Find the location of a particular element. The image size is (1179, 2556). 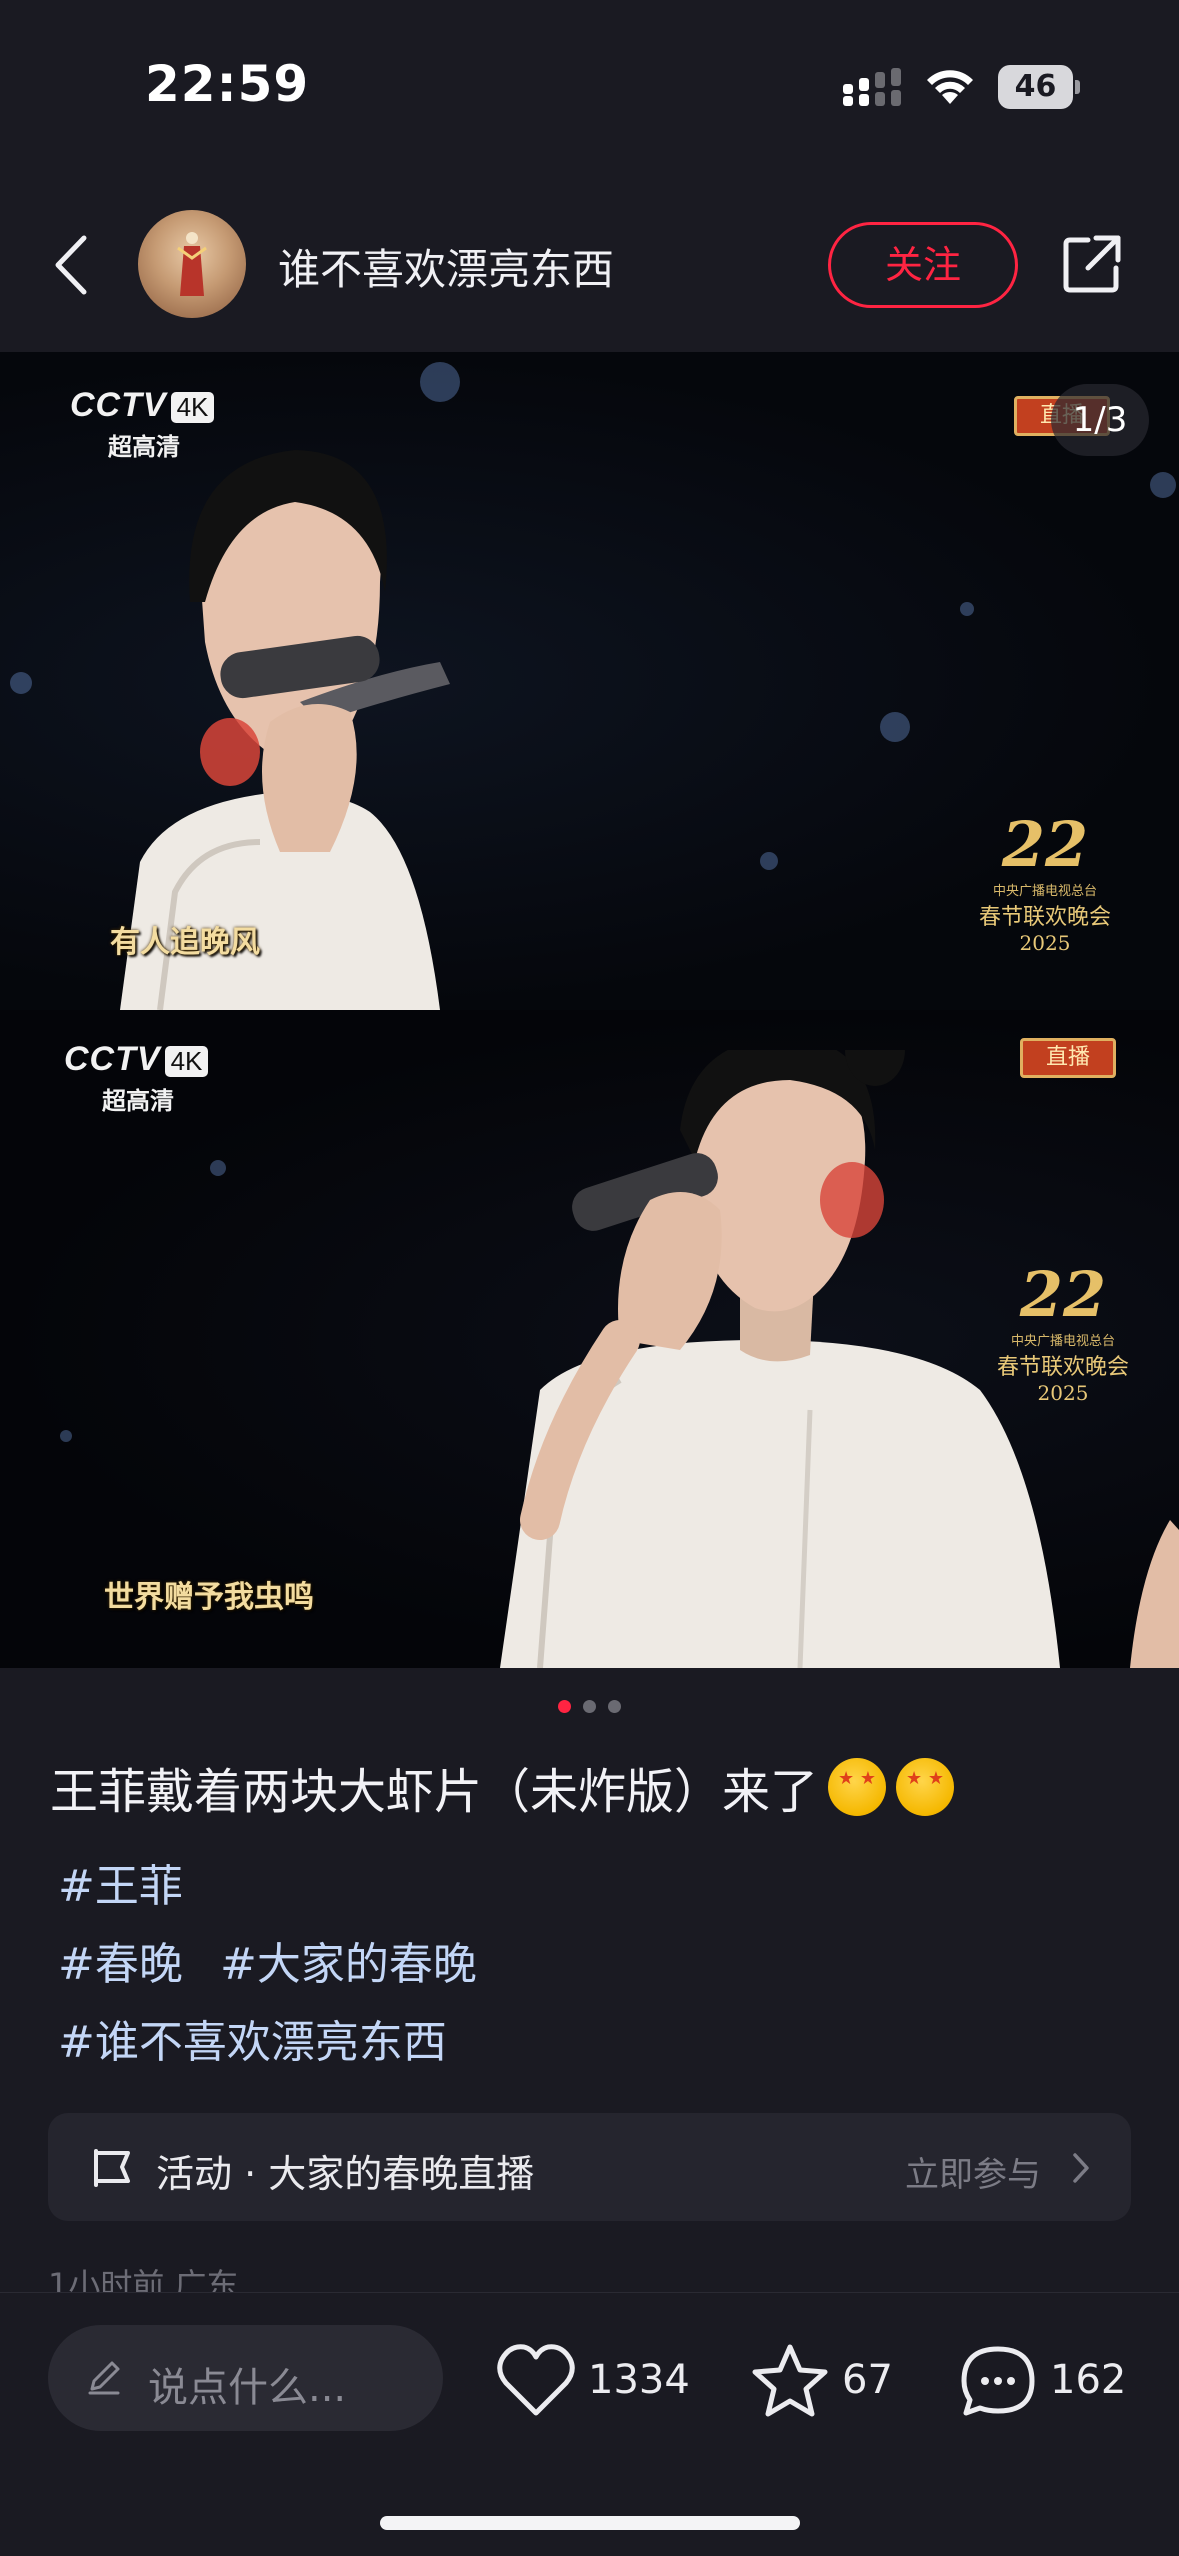

comment-button: 162 is located at coordinates (1048, 2381).